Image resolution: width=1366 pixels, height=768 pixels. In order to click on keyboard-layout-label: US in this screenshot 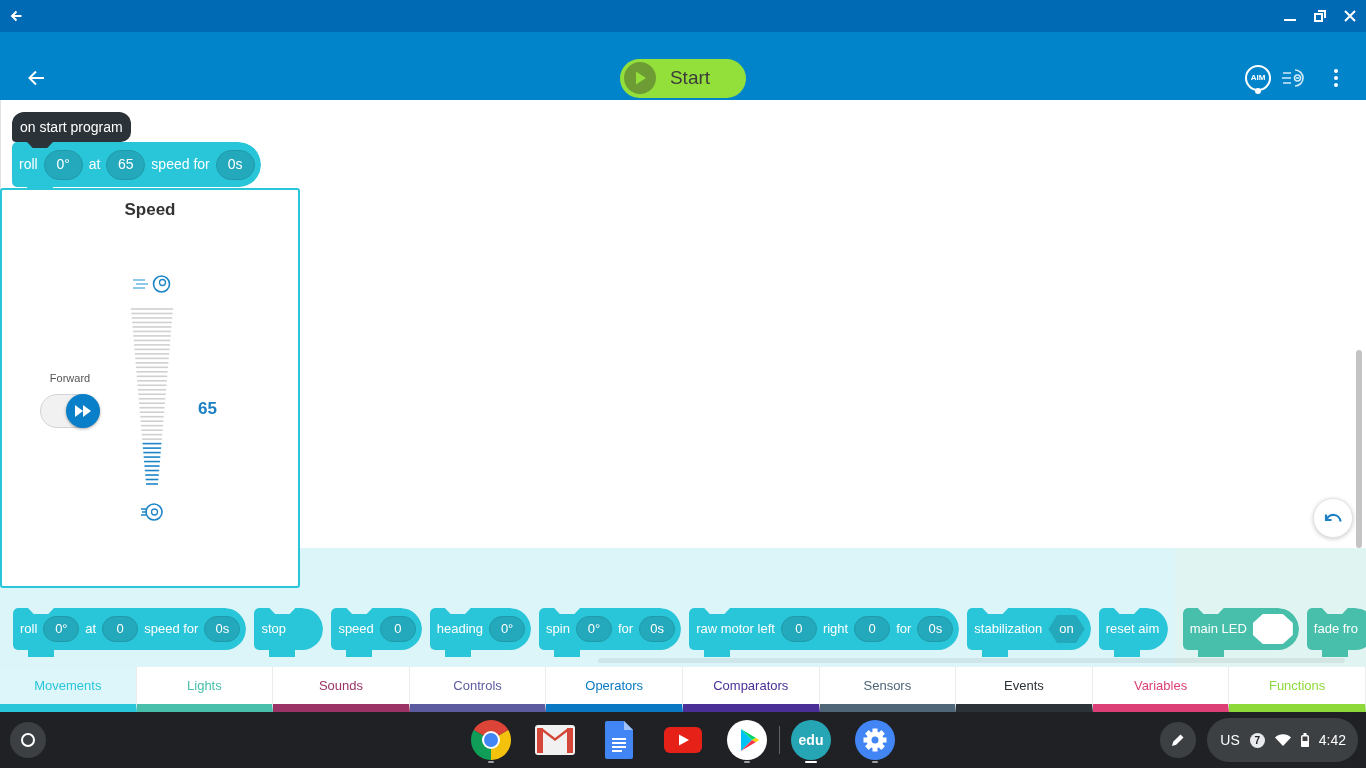, I will do `click(1230, 740)`.